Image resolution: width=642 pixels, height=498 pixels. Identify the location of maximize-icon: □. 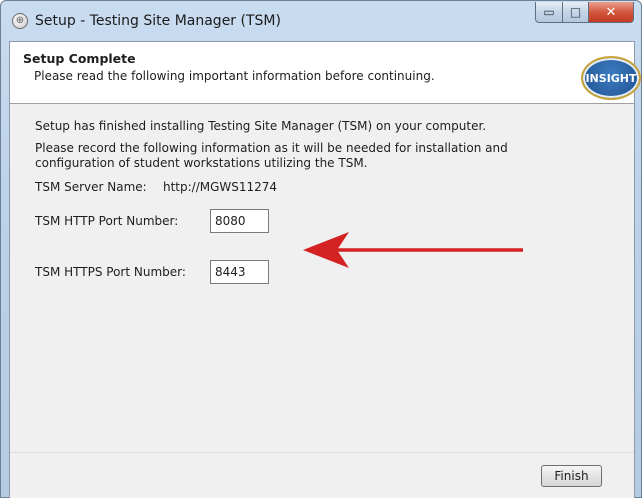
(575, 12).